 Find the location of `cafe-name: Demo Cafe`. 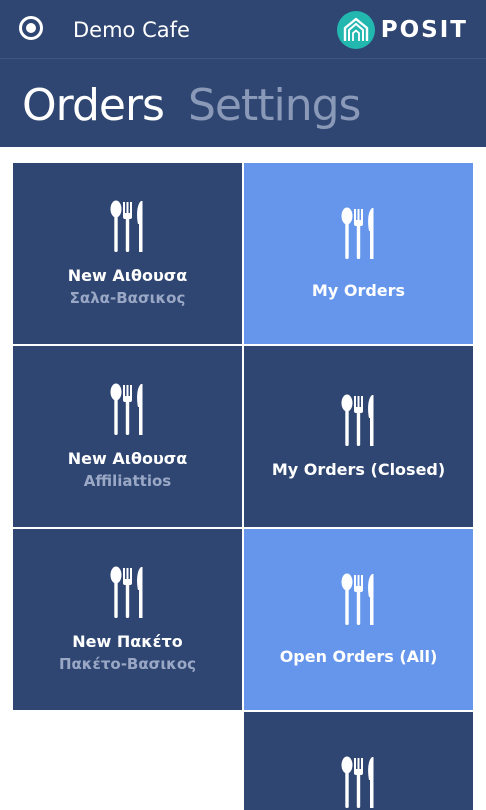

cafe-name: Demo Cafe is located at coordinates (131, 30).